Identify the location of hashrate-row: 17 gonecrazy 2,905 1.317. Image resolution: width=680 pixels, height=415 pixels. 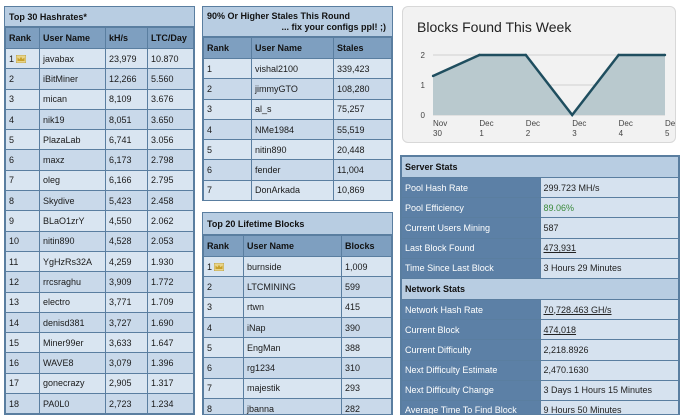
(99, 383).